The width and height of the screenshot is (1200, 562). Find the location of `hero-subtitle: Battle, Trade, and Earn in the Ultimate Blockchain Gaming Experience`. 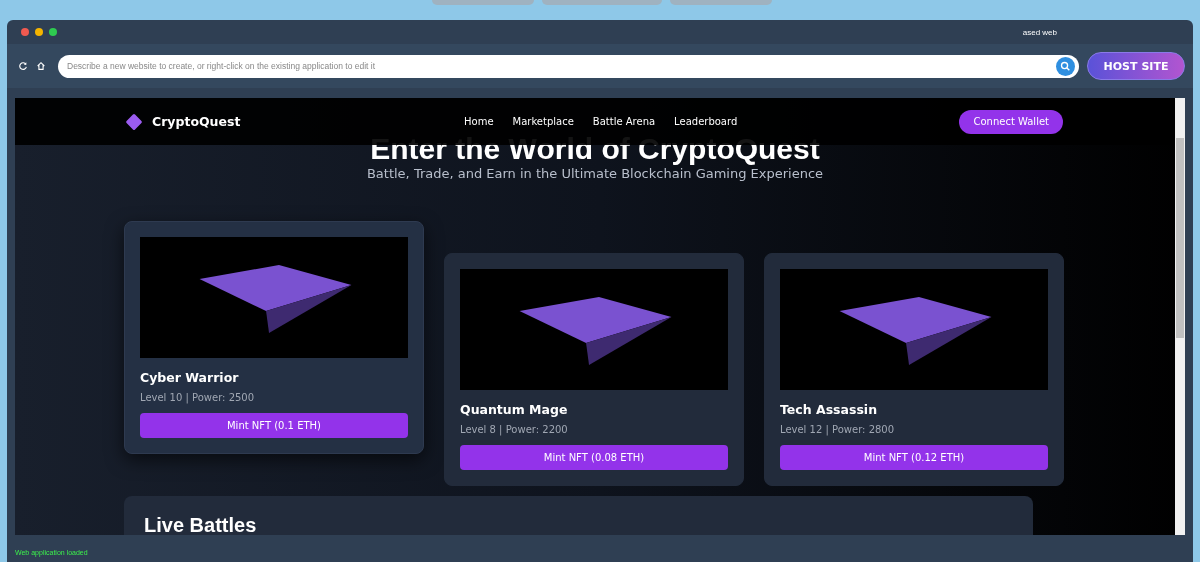

hero-subtitle: Battle, Trade, and Earn in the Ultimate Blockchain Gaming Experience is located at coordinates (595, 173).